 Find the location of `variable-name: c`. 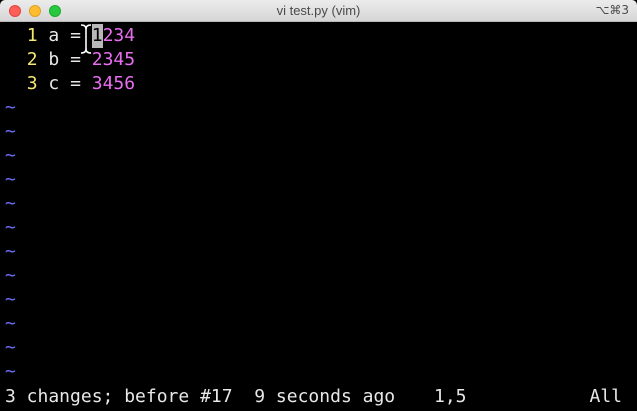

variable-name: c is located at coordinates (54, 83).